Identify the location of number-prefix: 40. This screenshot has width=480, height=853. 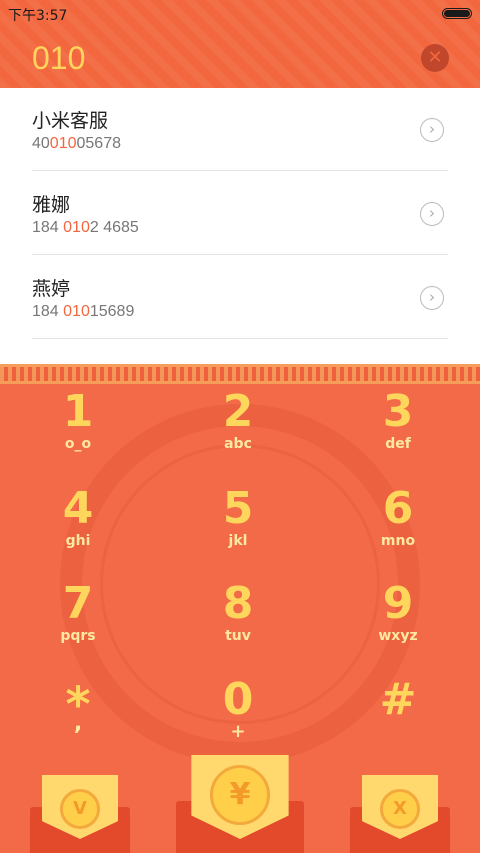
(41, 143).